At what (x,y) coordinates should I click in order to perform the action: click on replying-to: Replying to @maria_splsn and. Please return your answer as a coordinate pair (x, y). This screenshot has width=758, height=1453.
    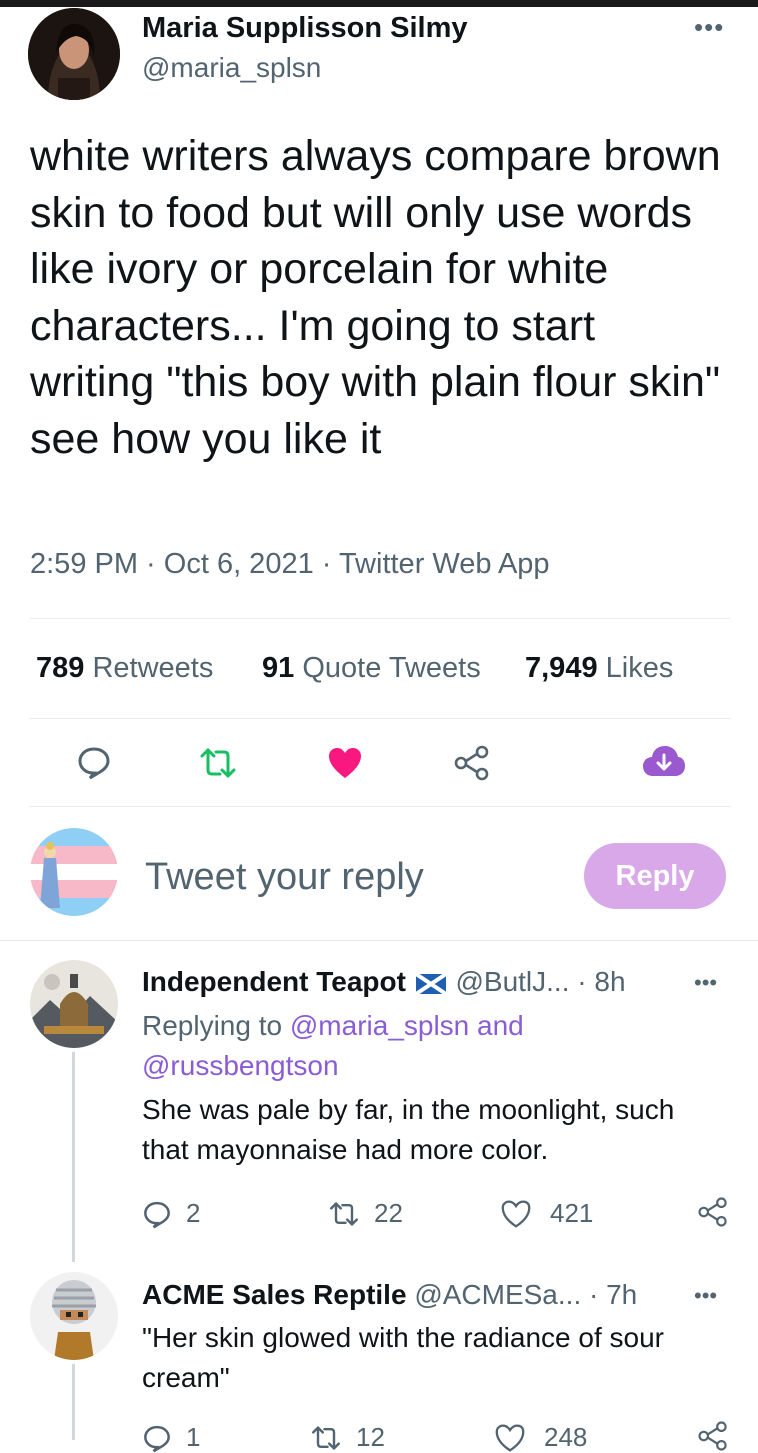
    Looking at the image, I should click on (333, 1025).